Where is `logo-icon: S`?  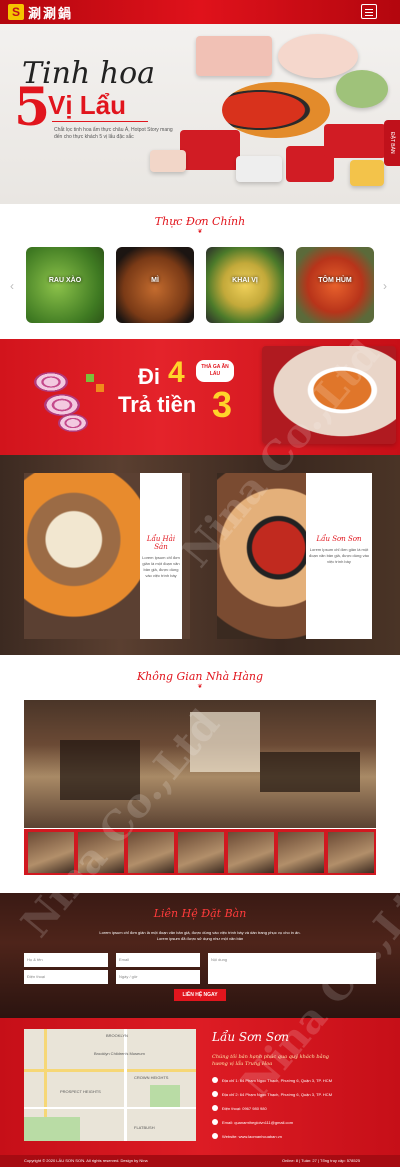
logo-icon: S is located at coordinates (16, 12).